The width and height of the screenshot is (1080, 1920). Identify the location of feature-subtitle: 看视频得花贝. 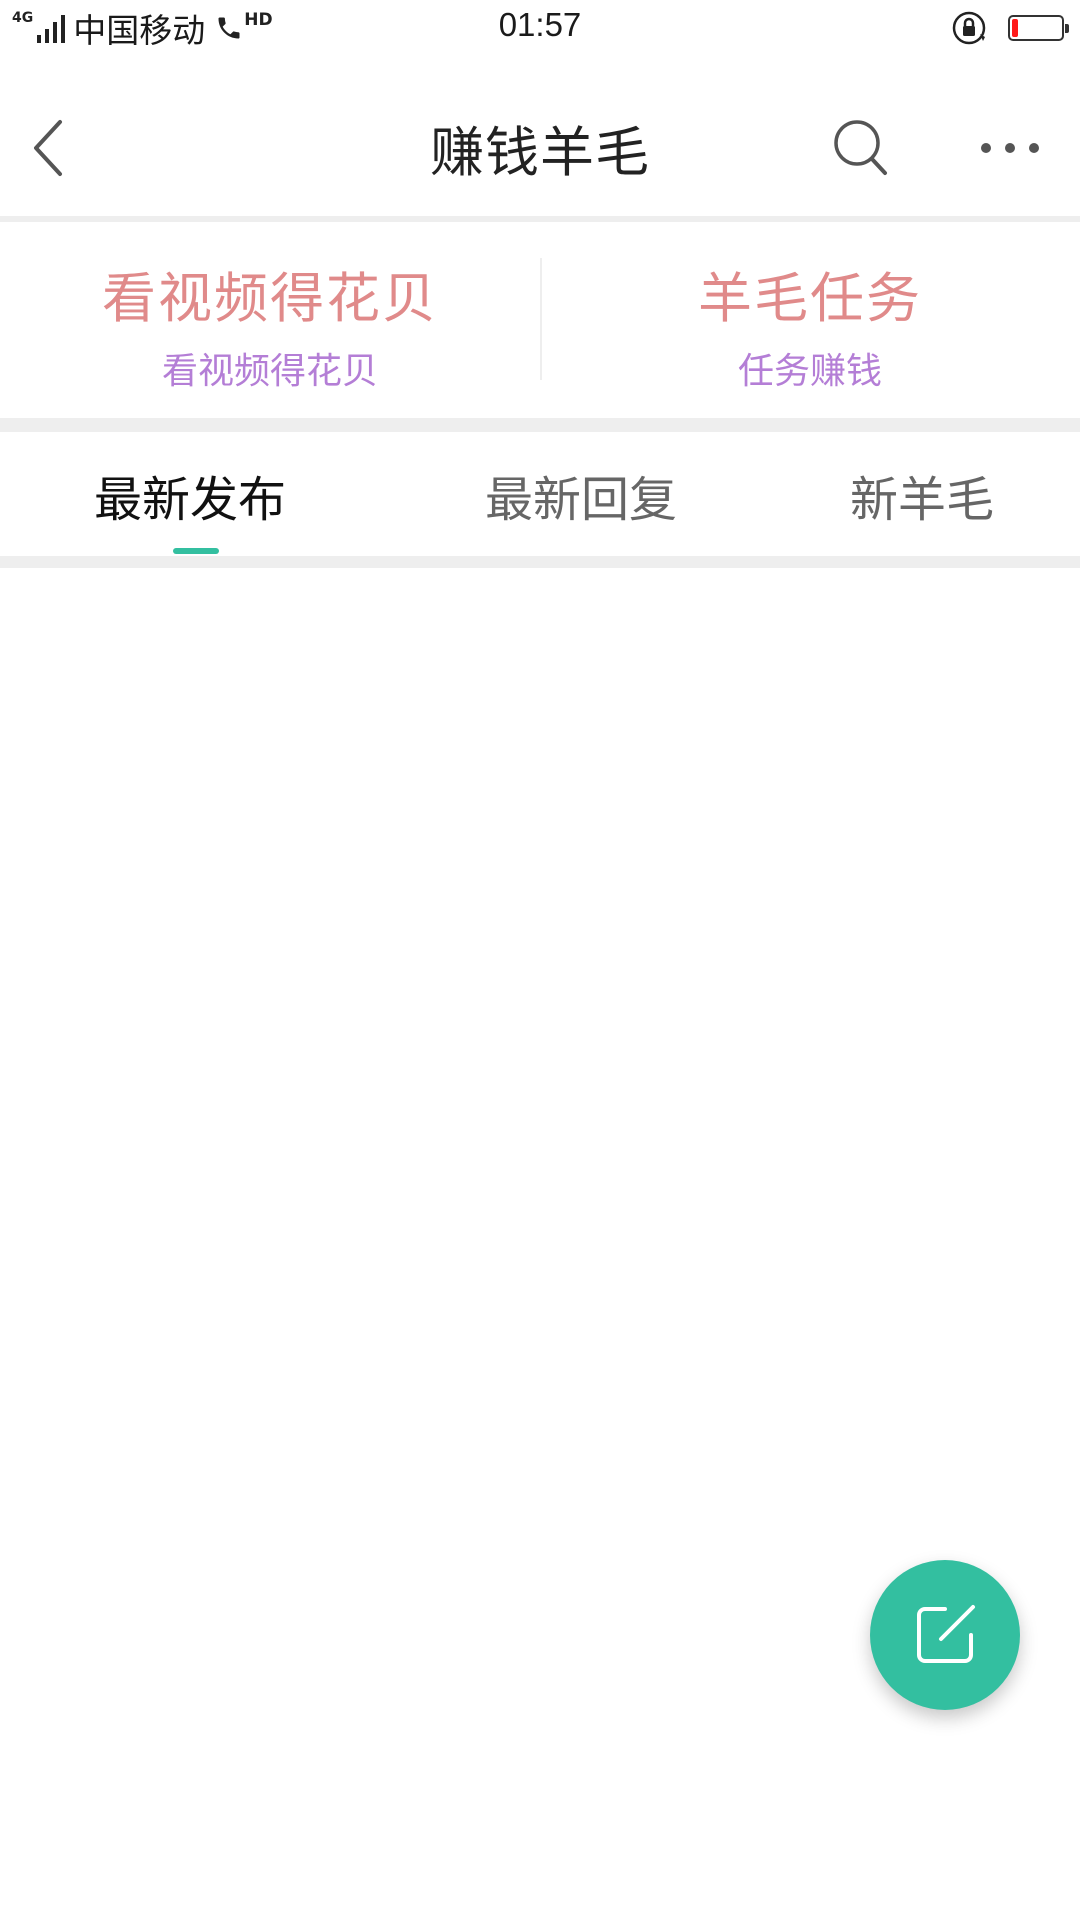
(269, 371).